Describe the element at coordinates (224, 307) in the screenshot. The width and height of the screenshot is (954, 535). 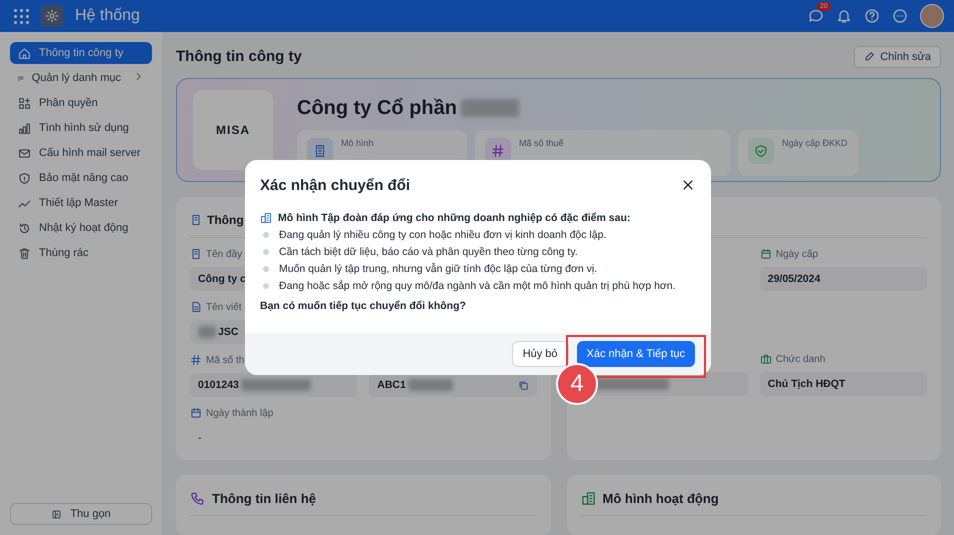
I see `field-label: Tên viết` at that location.